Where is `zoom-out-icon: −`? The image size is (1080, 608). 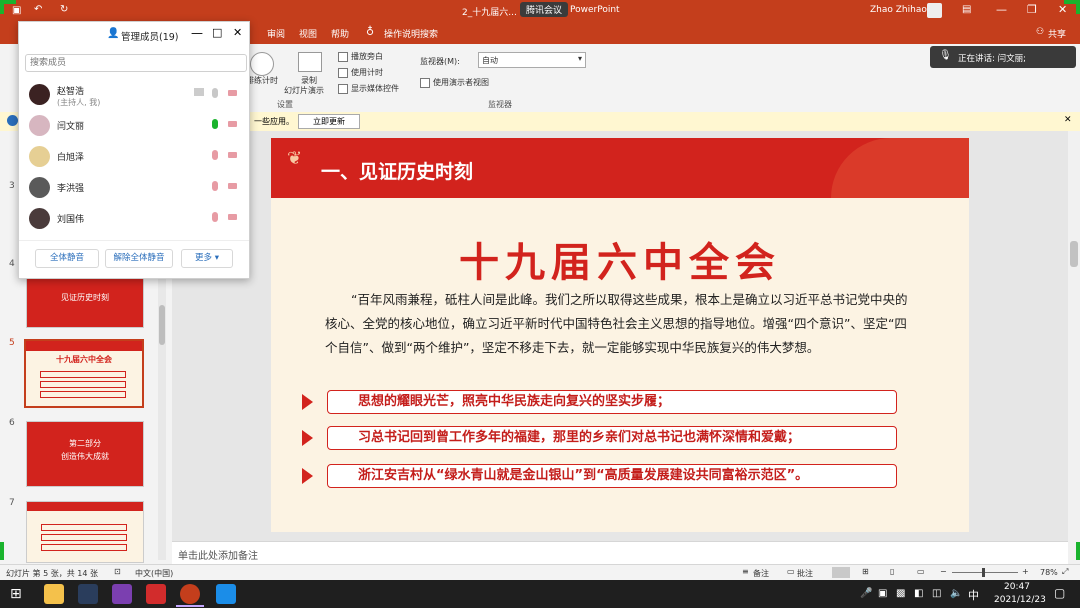
zoom-out-icon: − is located at coordinates (943, 571).